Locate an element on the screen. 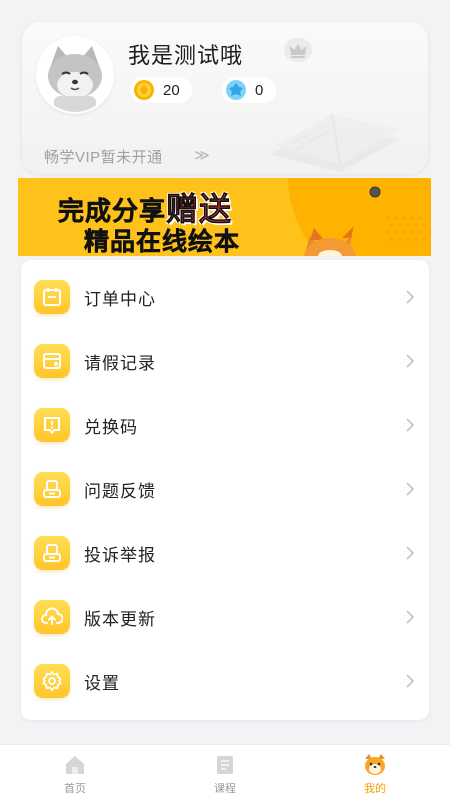 The width and height of the screenshot is (450, 800). menu-item-label: 版本更新 is located at coordinates (120, 619).